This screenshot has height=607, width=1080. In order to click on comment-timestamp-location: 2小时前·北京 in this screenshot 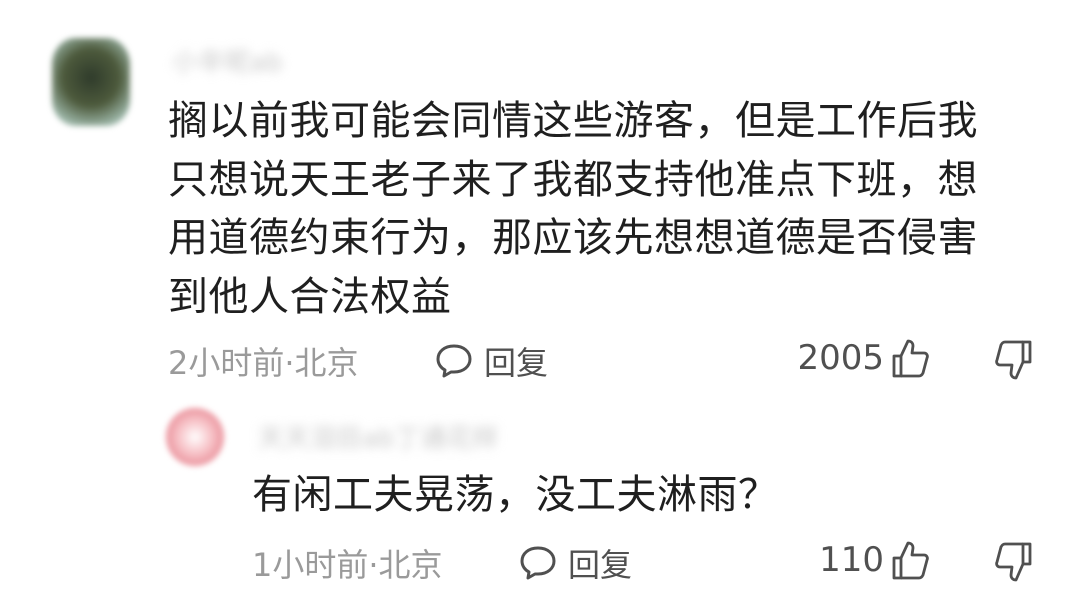, I will do `click(263, 363)`.